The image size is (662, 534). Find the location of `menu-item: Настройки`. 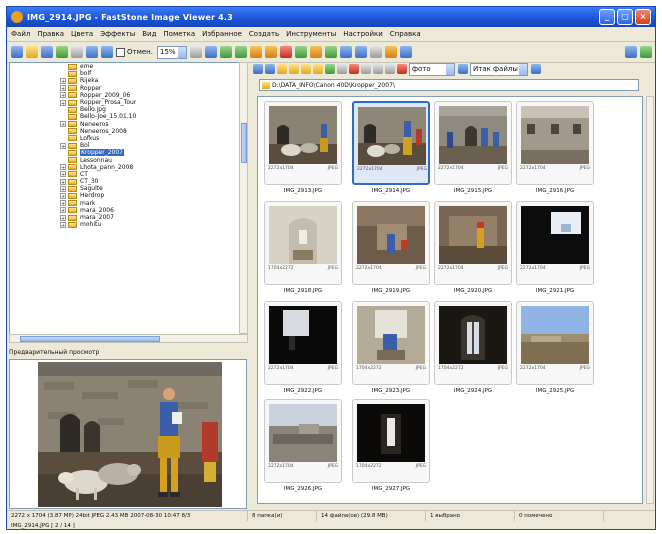

menu-item: Настройки is located at coordinates (363, 34).